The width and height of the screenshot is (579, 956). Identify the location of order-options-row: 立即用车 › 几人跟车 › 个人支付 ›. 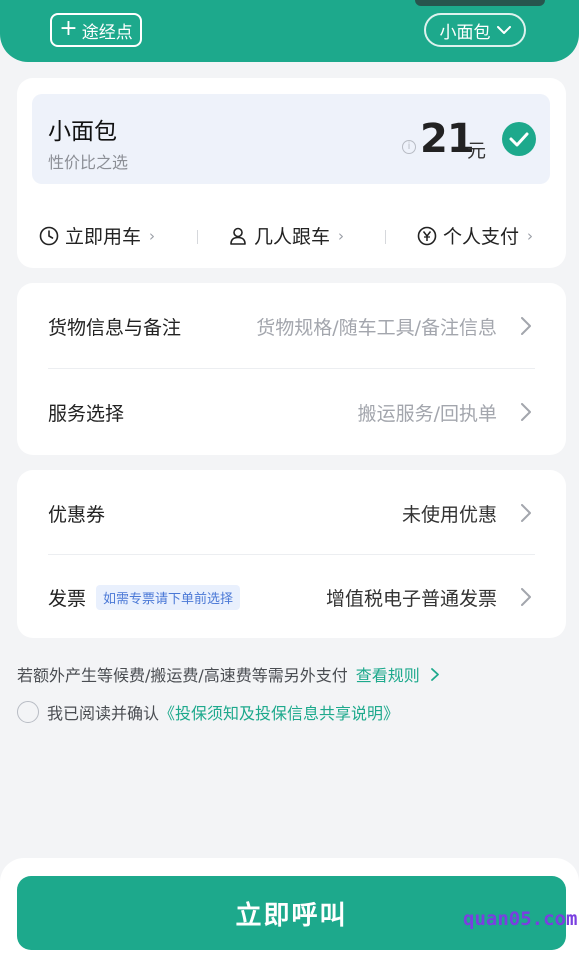
(291, 236).